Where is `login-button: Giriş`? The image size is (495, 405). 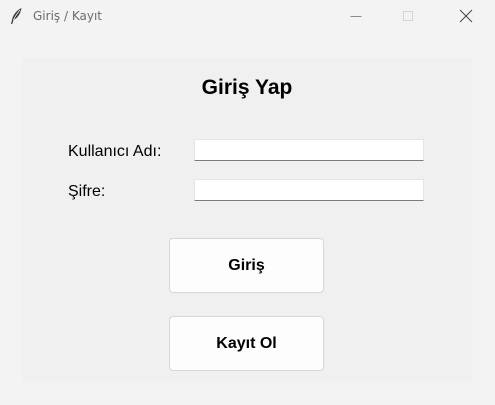 login-button: Giriş is located at coordinates (246, 265).